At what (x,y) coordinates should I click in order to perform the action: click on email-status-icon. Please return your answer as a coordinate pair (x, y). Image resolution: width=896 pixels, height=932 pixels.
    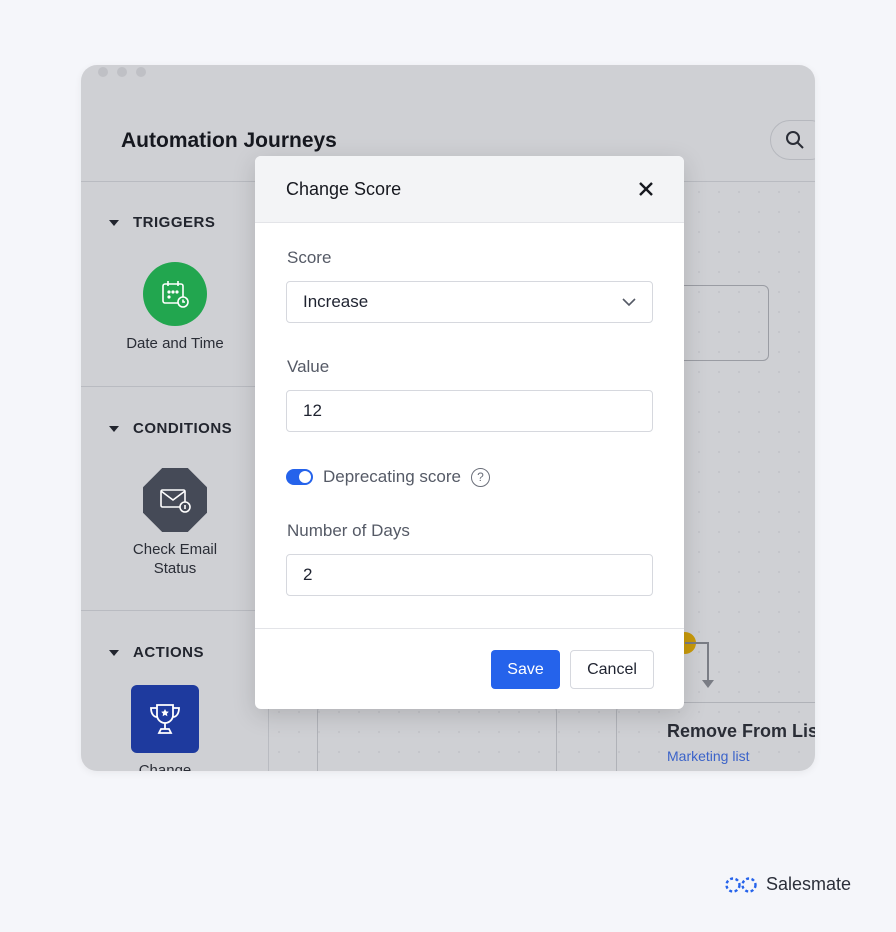
    Looking at the image, I should click on (175, 500).